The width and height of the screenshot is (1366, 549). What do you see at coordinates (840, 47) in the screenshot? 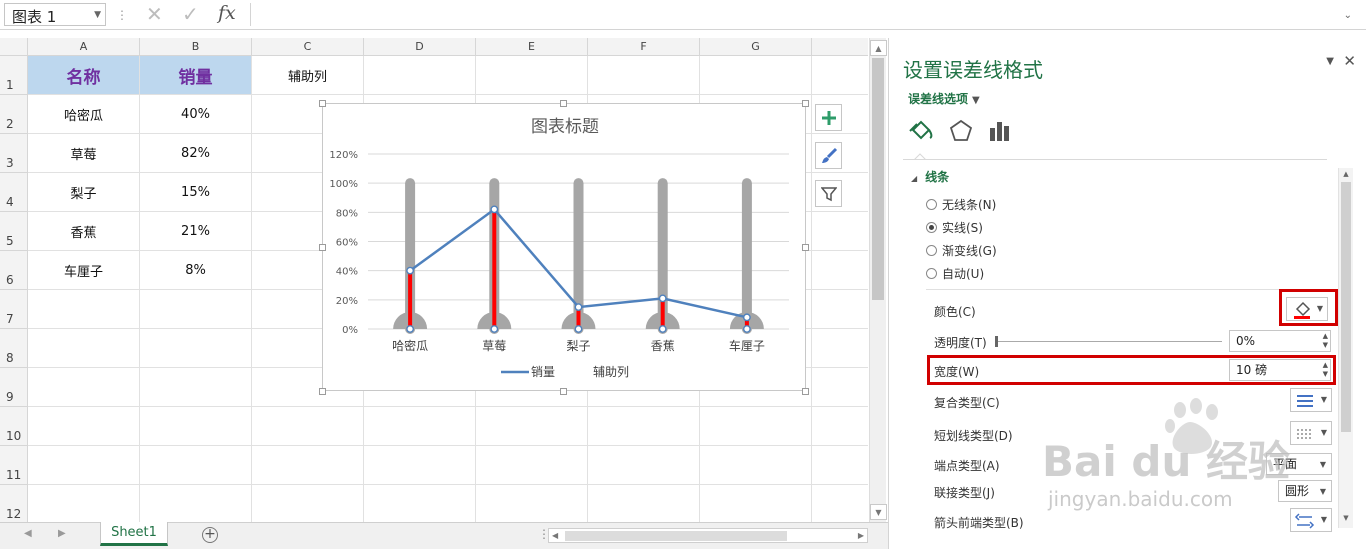
I see `column-header` at bounding box center [840, 47].